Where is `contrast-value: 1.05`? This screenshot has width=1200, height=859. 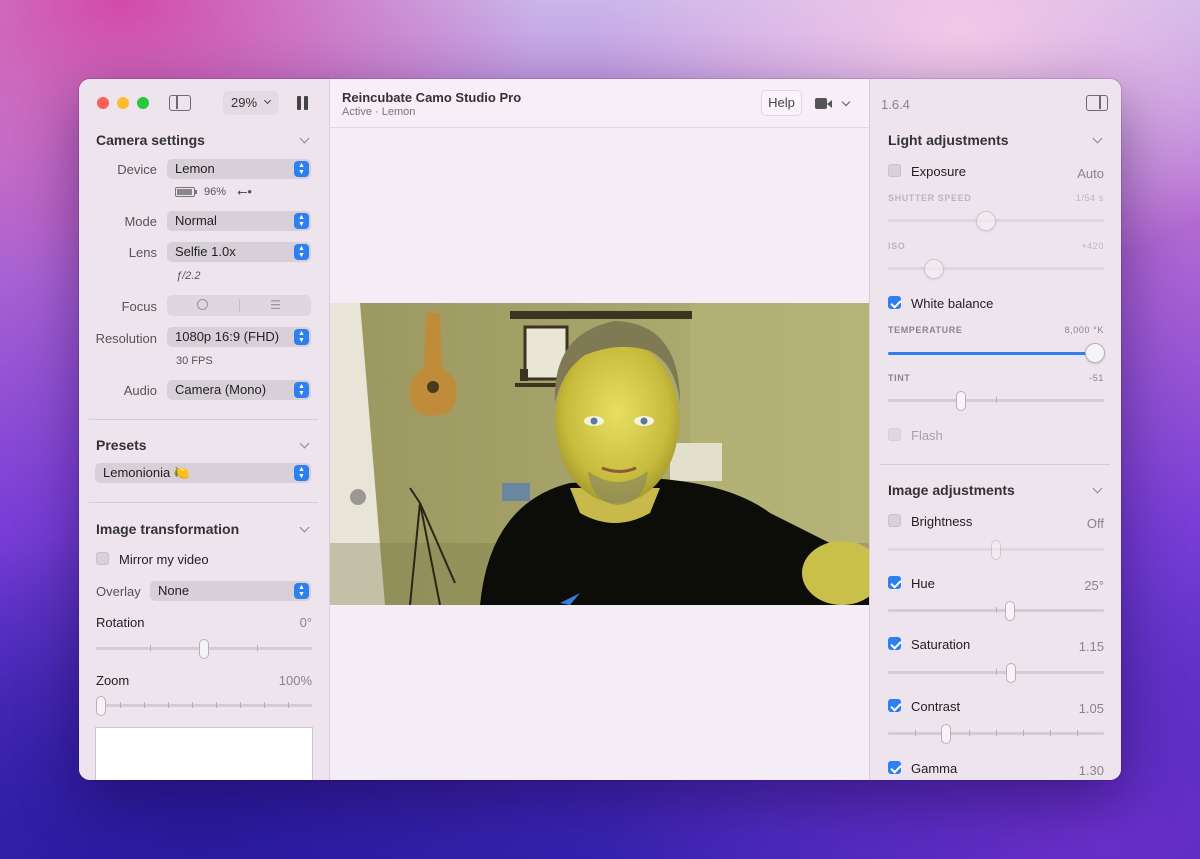
contrast-value: 1.05 is located at coordinates (1091, 708).